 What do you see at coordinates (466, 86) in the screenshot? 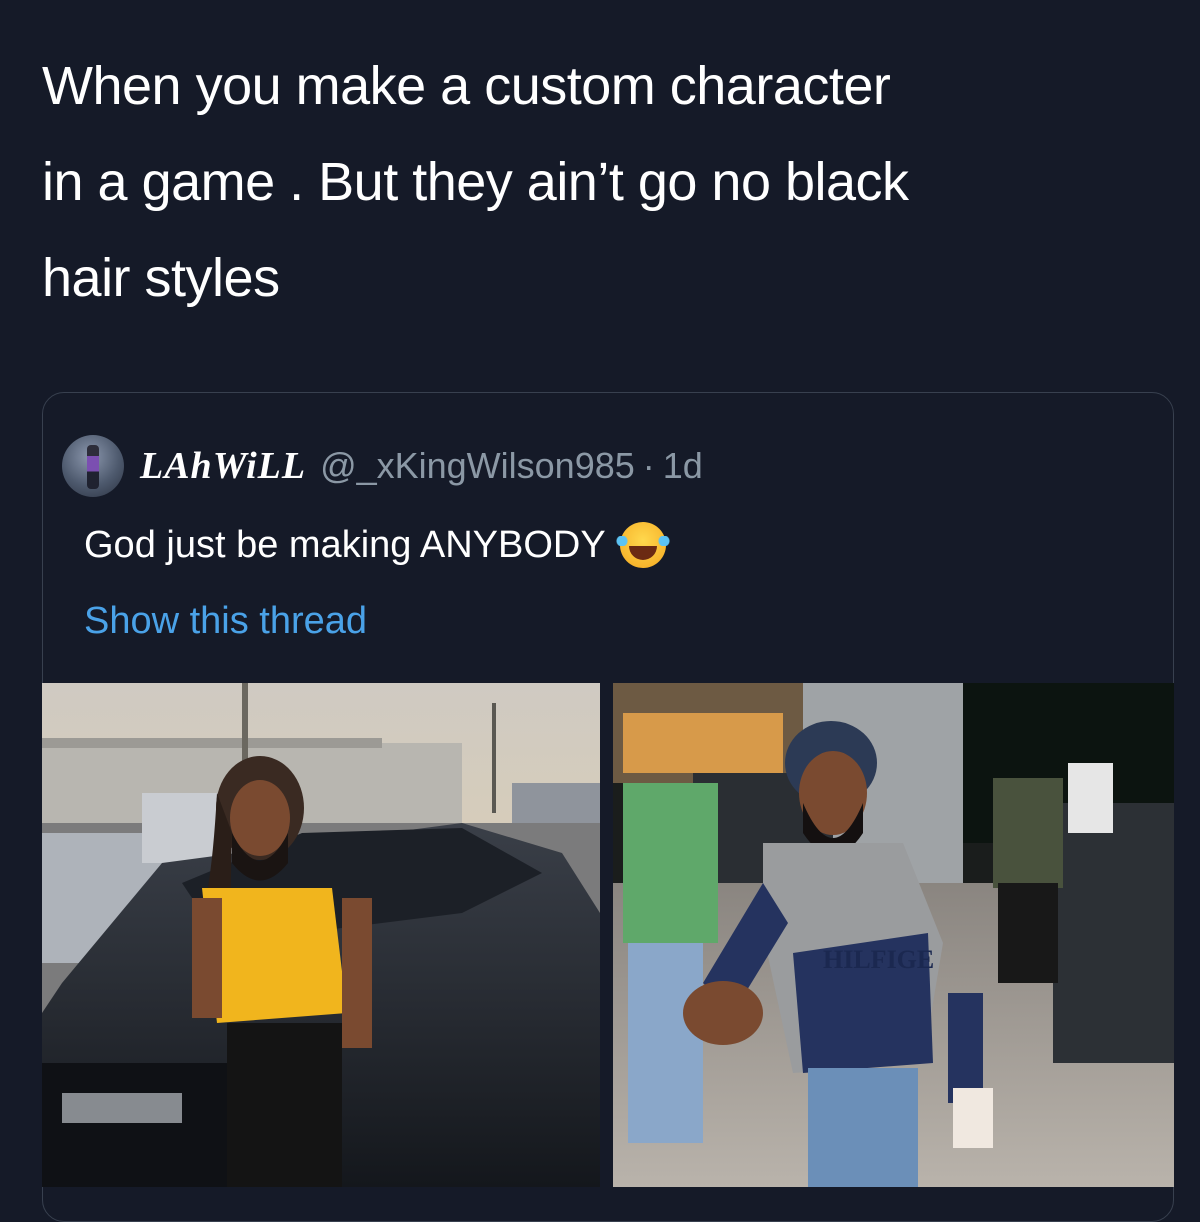
I see `caption-line-1: When you make a custom character` at bounding box center [466, 86].